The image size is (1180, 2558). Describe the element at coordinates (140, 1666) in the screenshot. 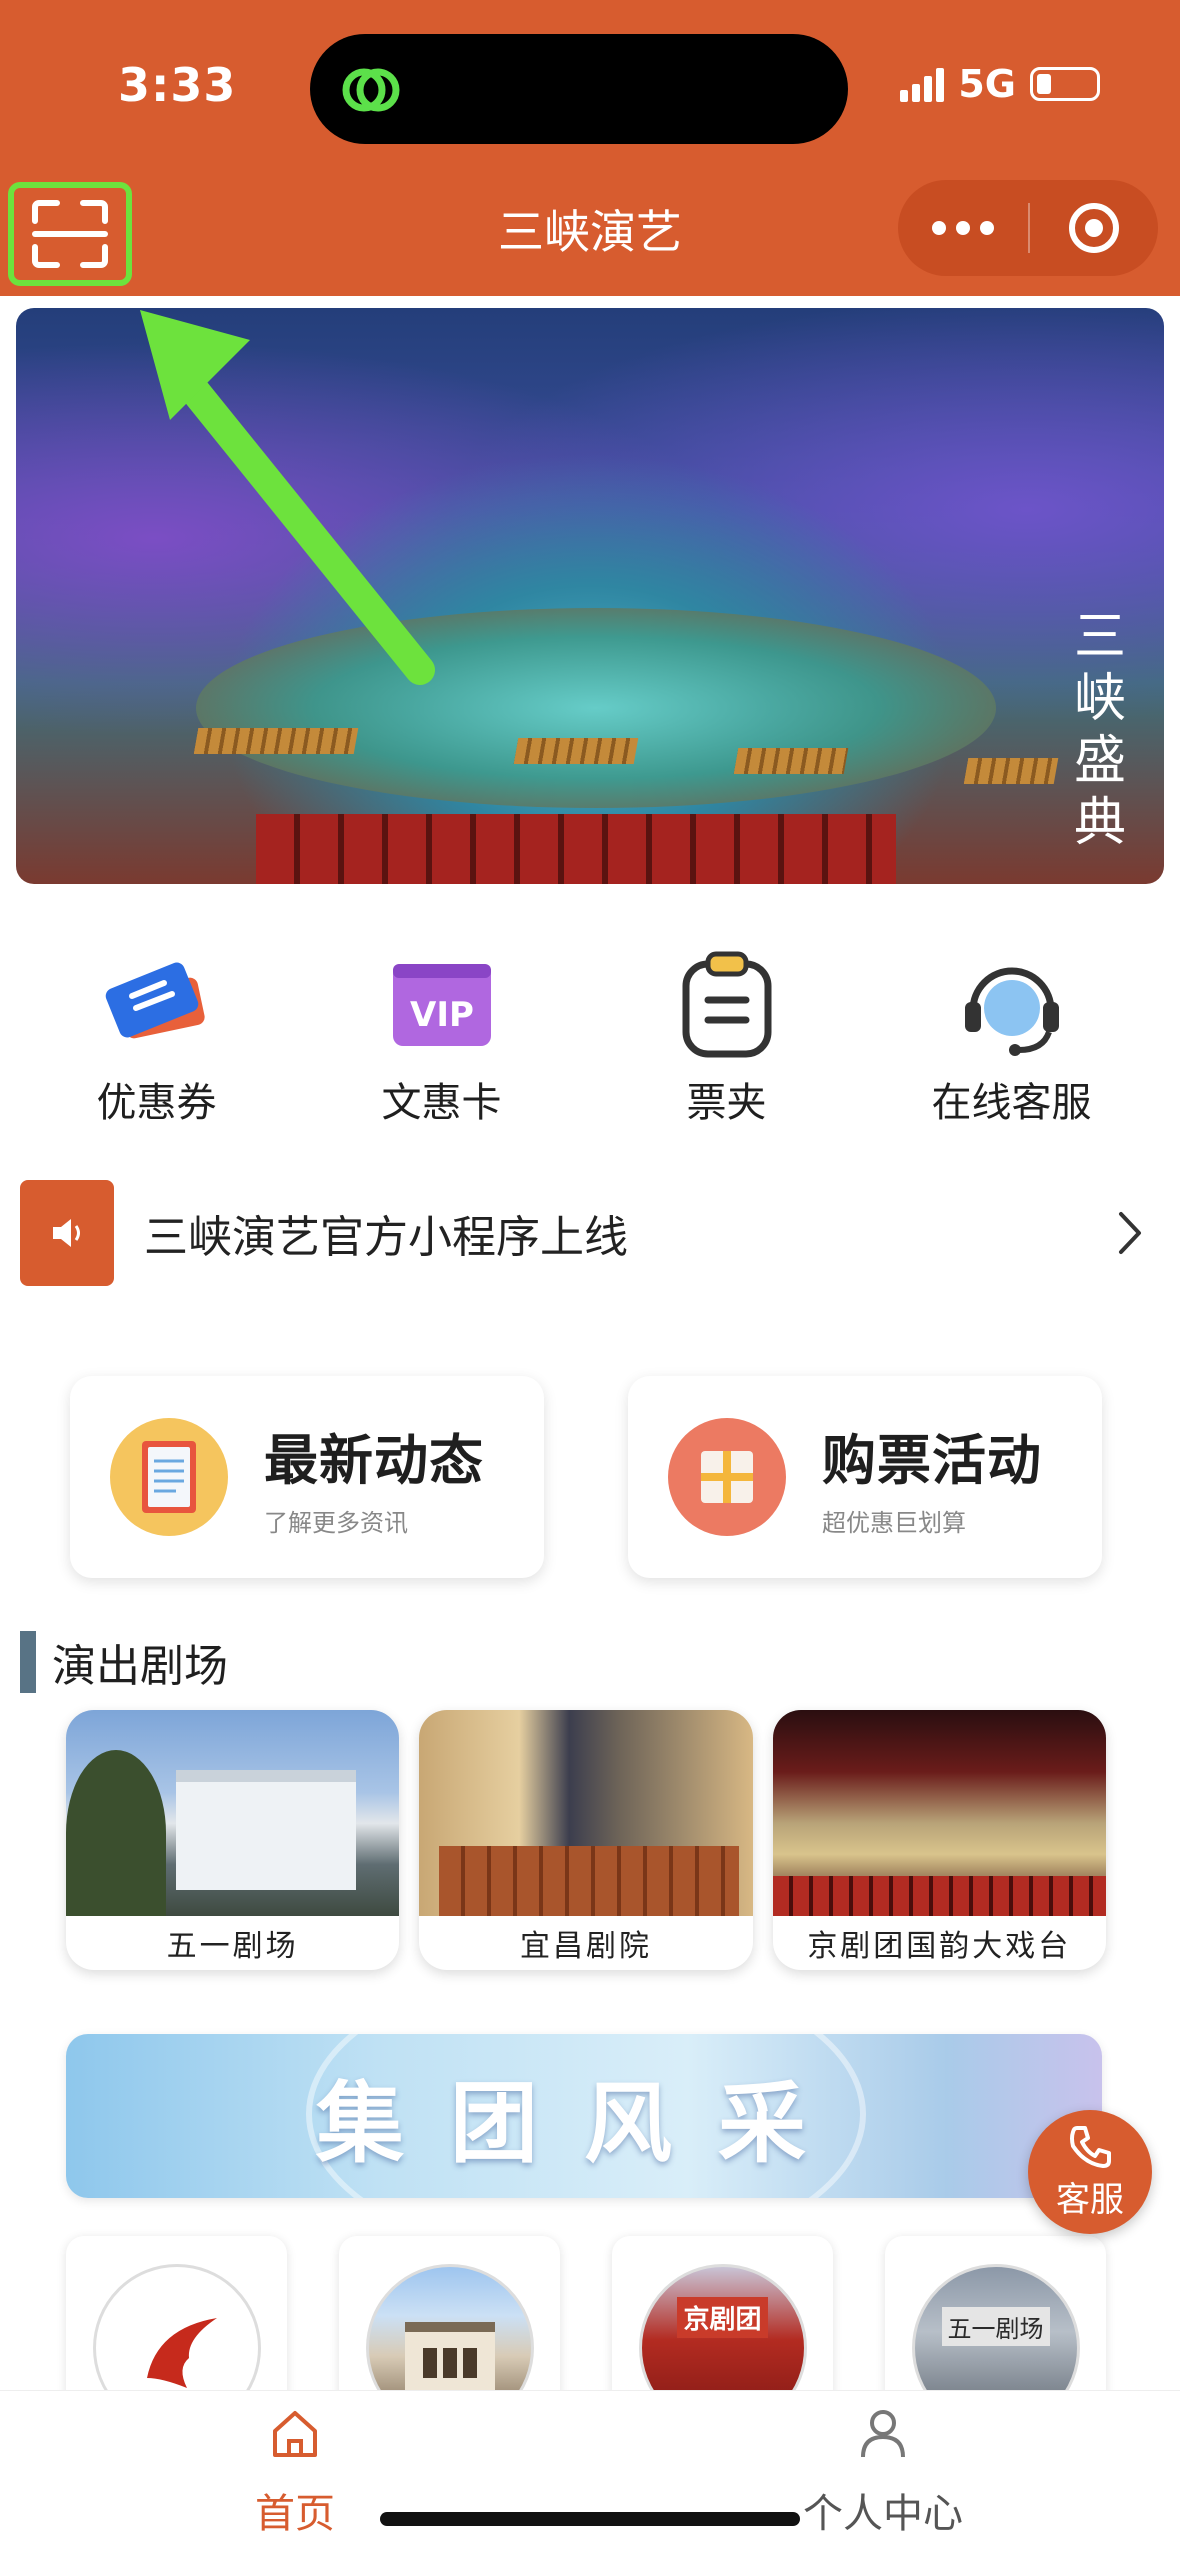

I see `section-title: 演出剧场` at that location.